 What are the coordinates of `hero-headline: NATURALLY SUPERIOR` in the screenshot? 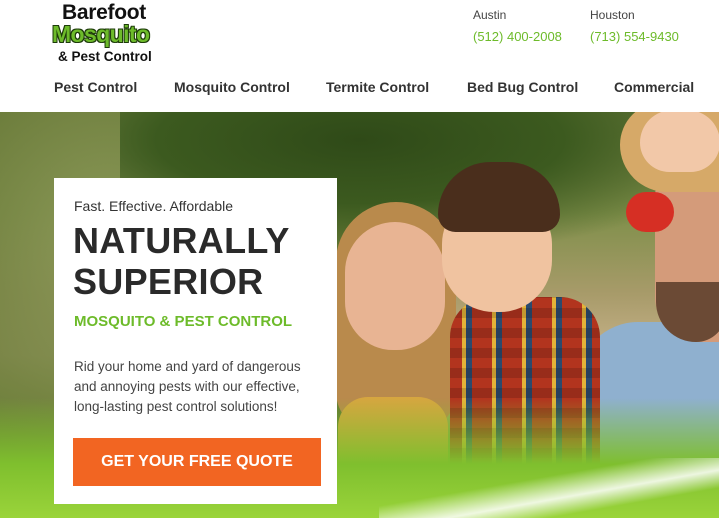 It's located at (203, 261).